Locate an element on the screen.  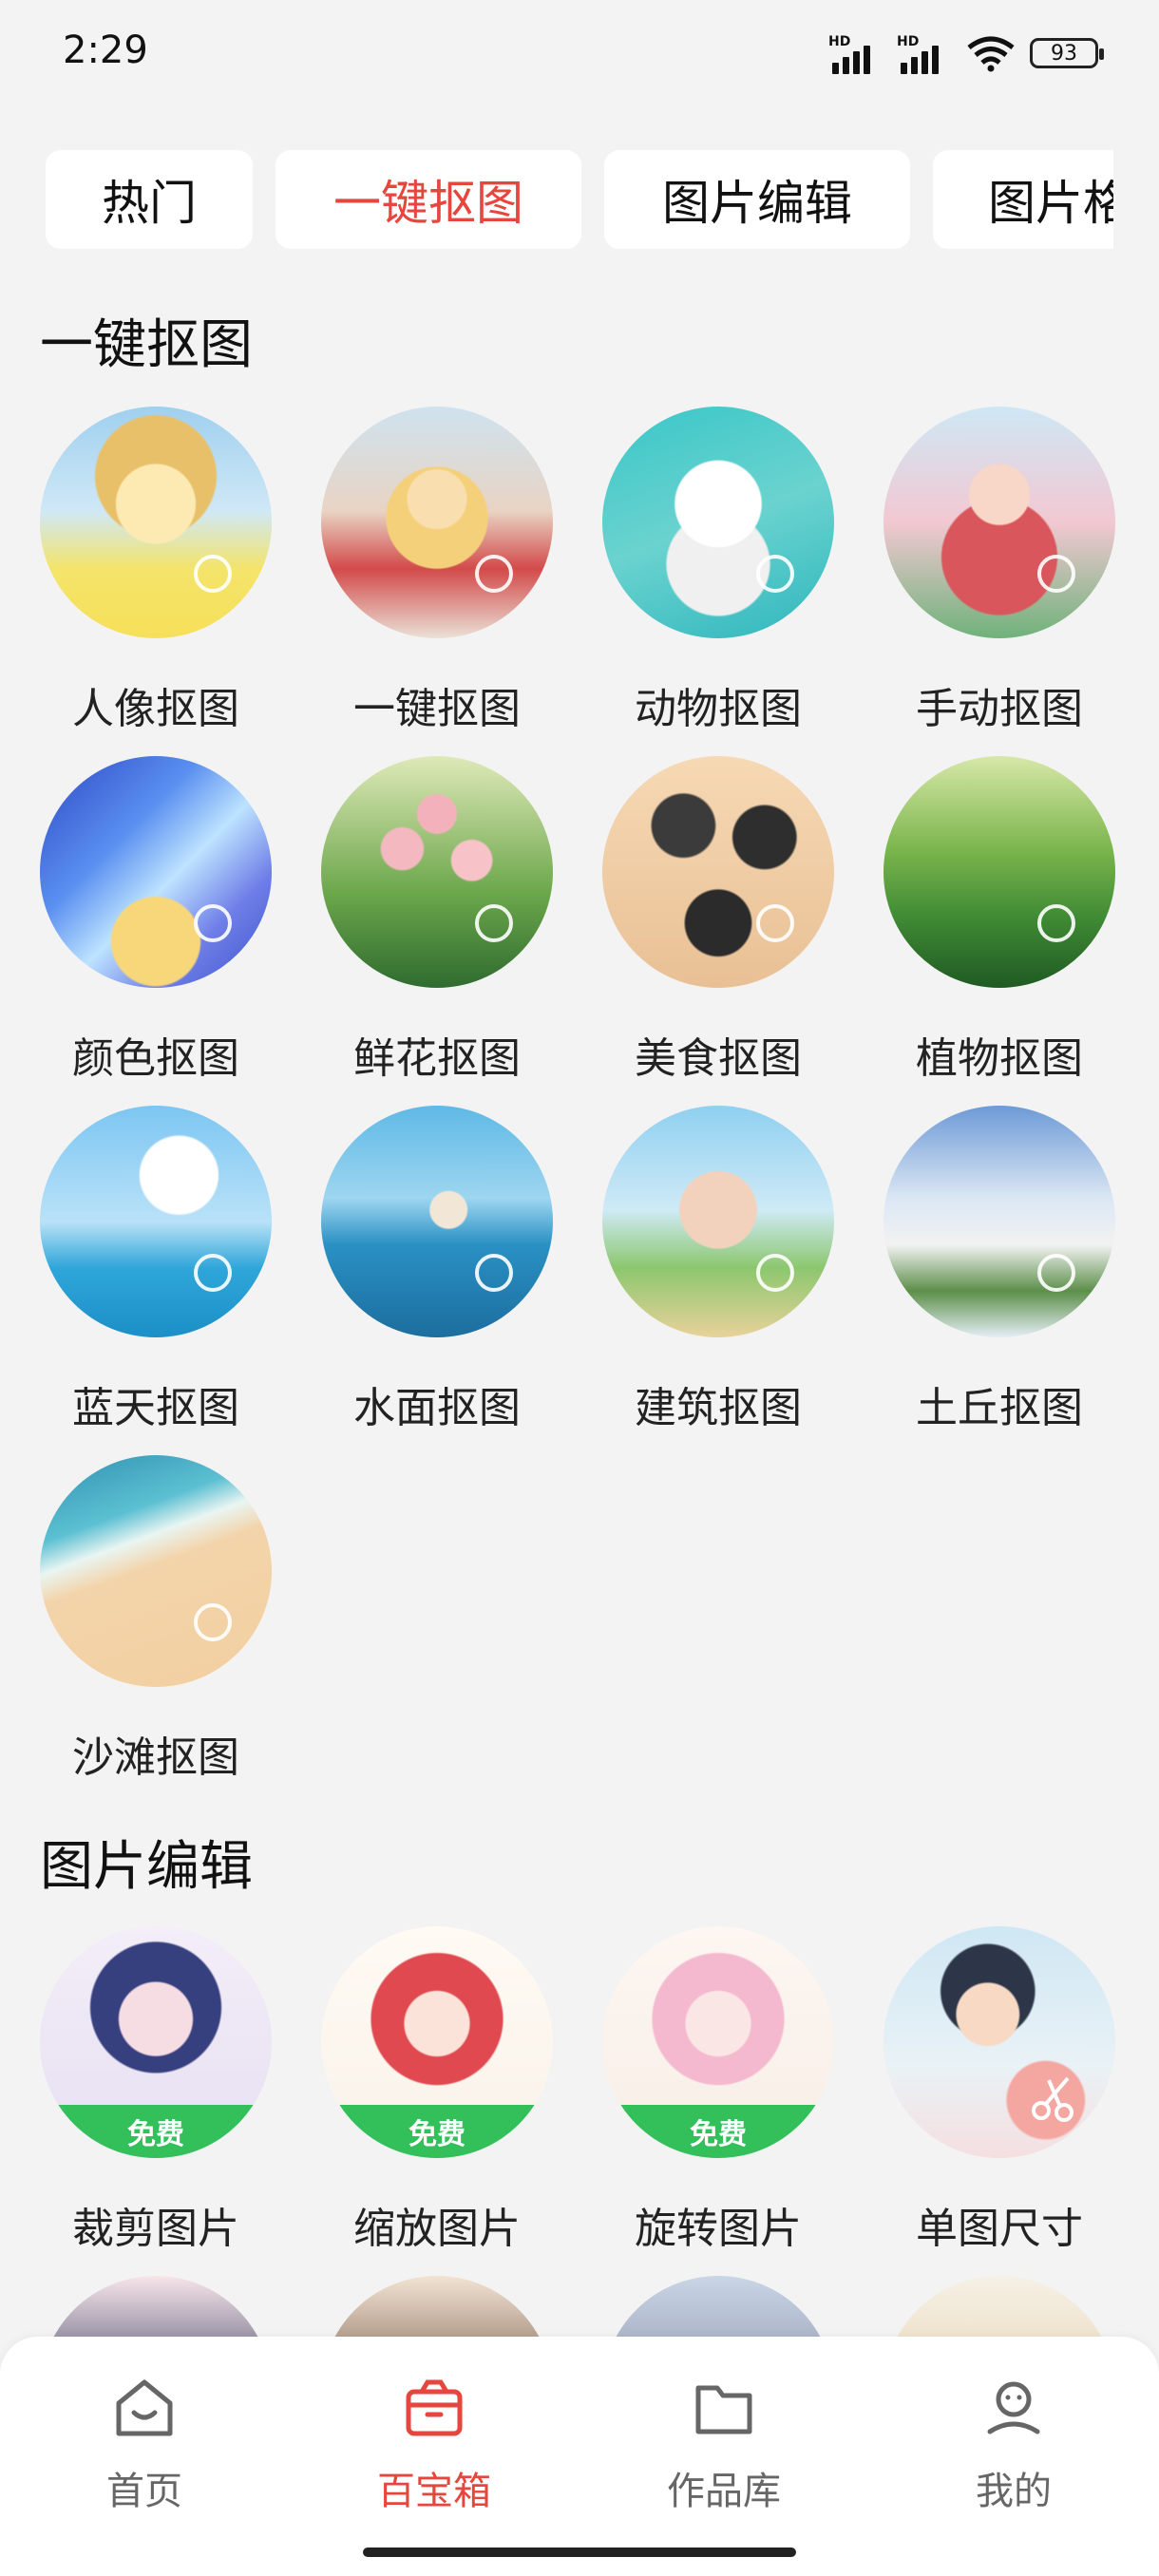
battery-level: 93 is located at coordinates (1064, 53).